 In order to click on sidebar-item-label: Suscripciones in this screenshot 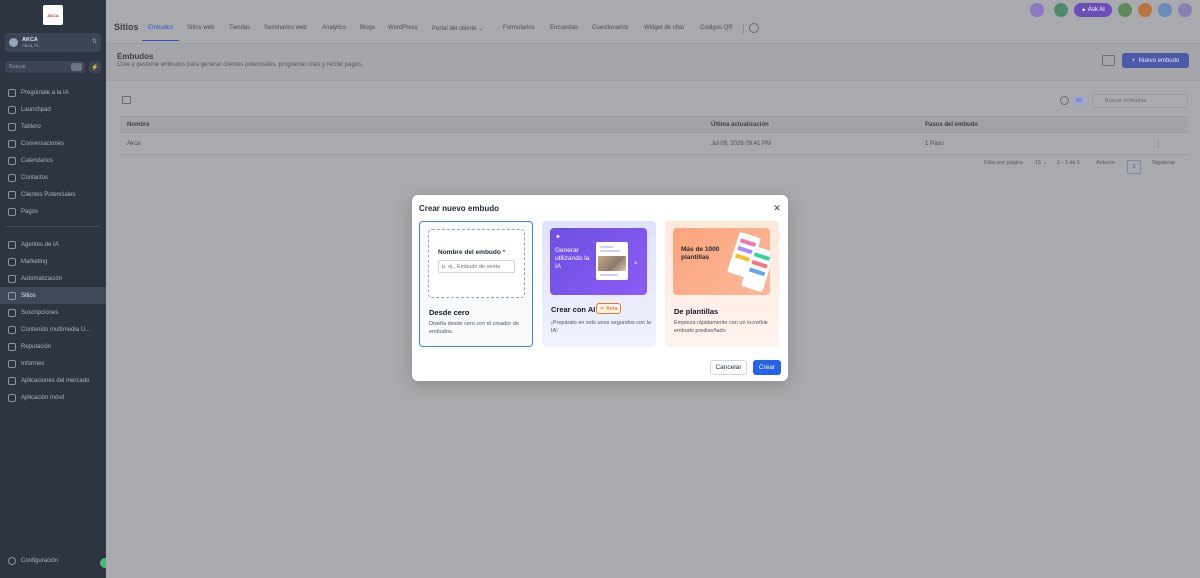, I will do `click(40, 312)`.